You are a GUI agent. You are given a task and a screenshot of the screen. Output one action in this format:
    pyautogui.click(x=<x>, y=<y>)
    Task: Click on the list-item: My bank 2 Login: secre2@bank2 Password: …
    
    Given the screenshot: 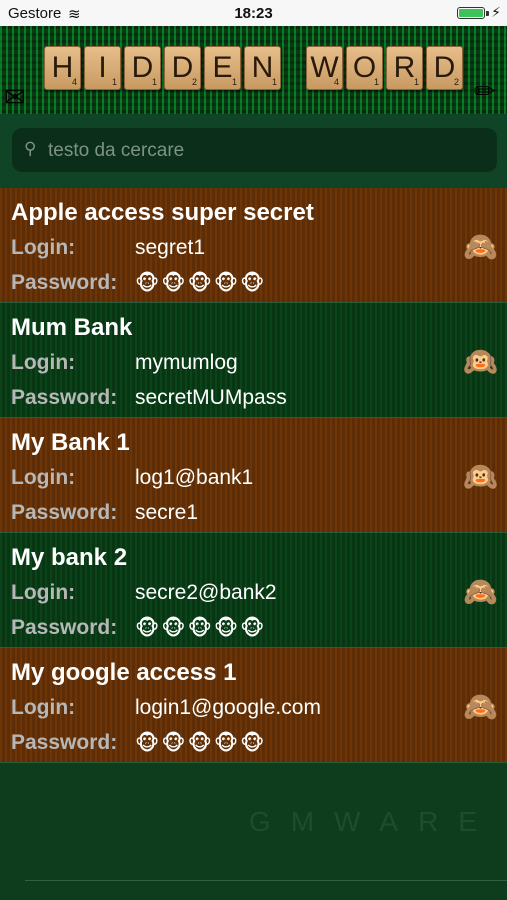 What is the action you would take?
    pyautogui.click(x=253, y=590)
    